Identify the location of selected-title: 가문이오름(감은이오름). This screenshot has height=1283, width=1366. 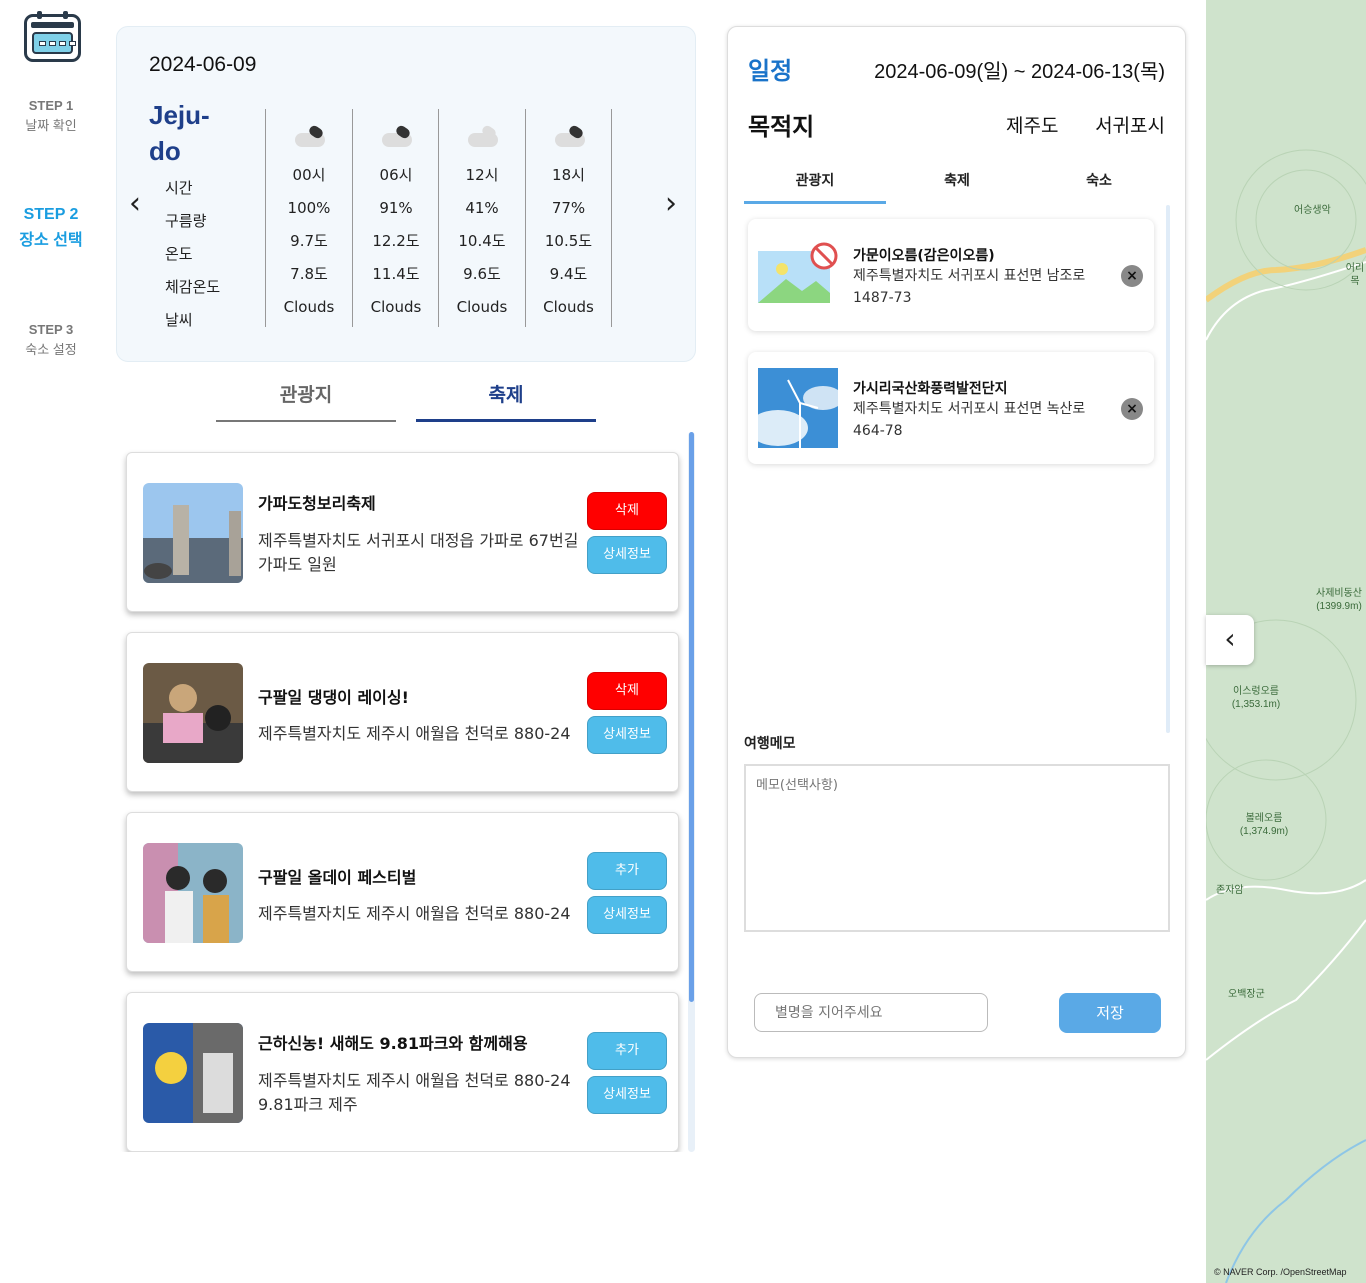
(924, 256).